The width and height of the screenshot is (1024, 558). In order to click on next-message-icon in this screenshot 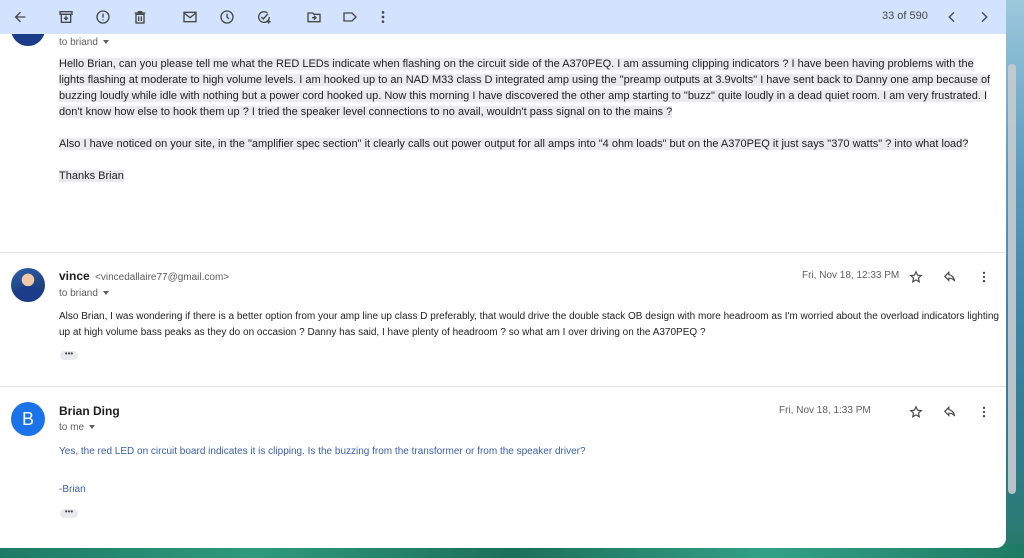, I will do `click(984, 17)`.